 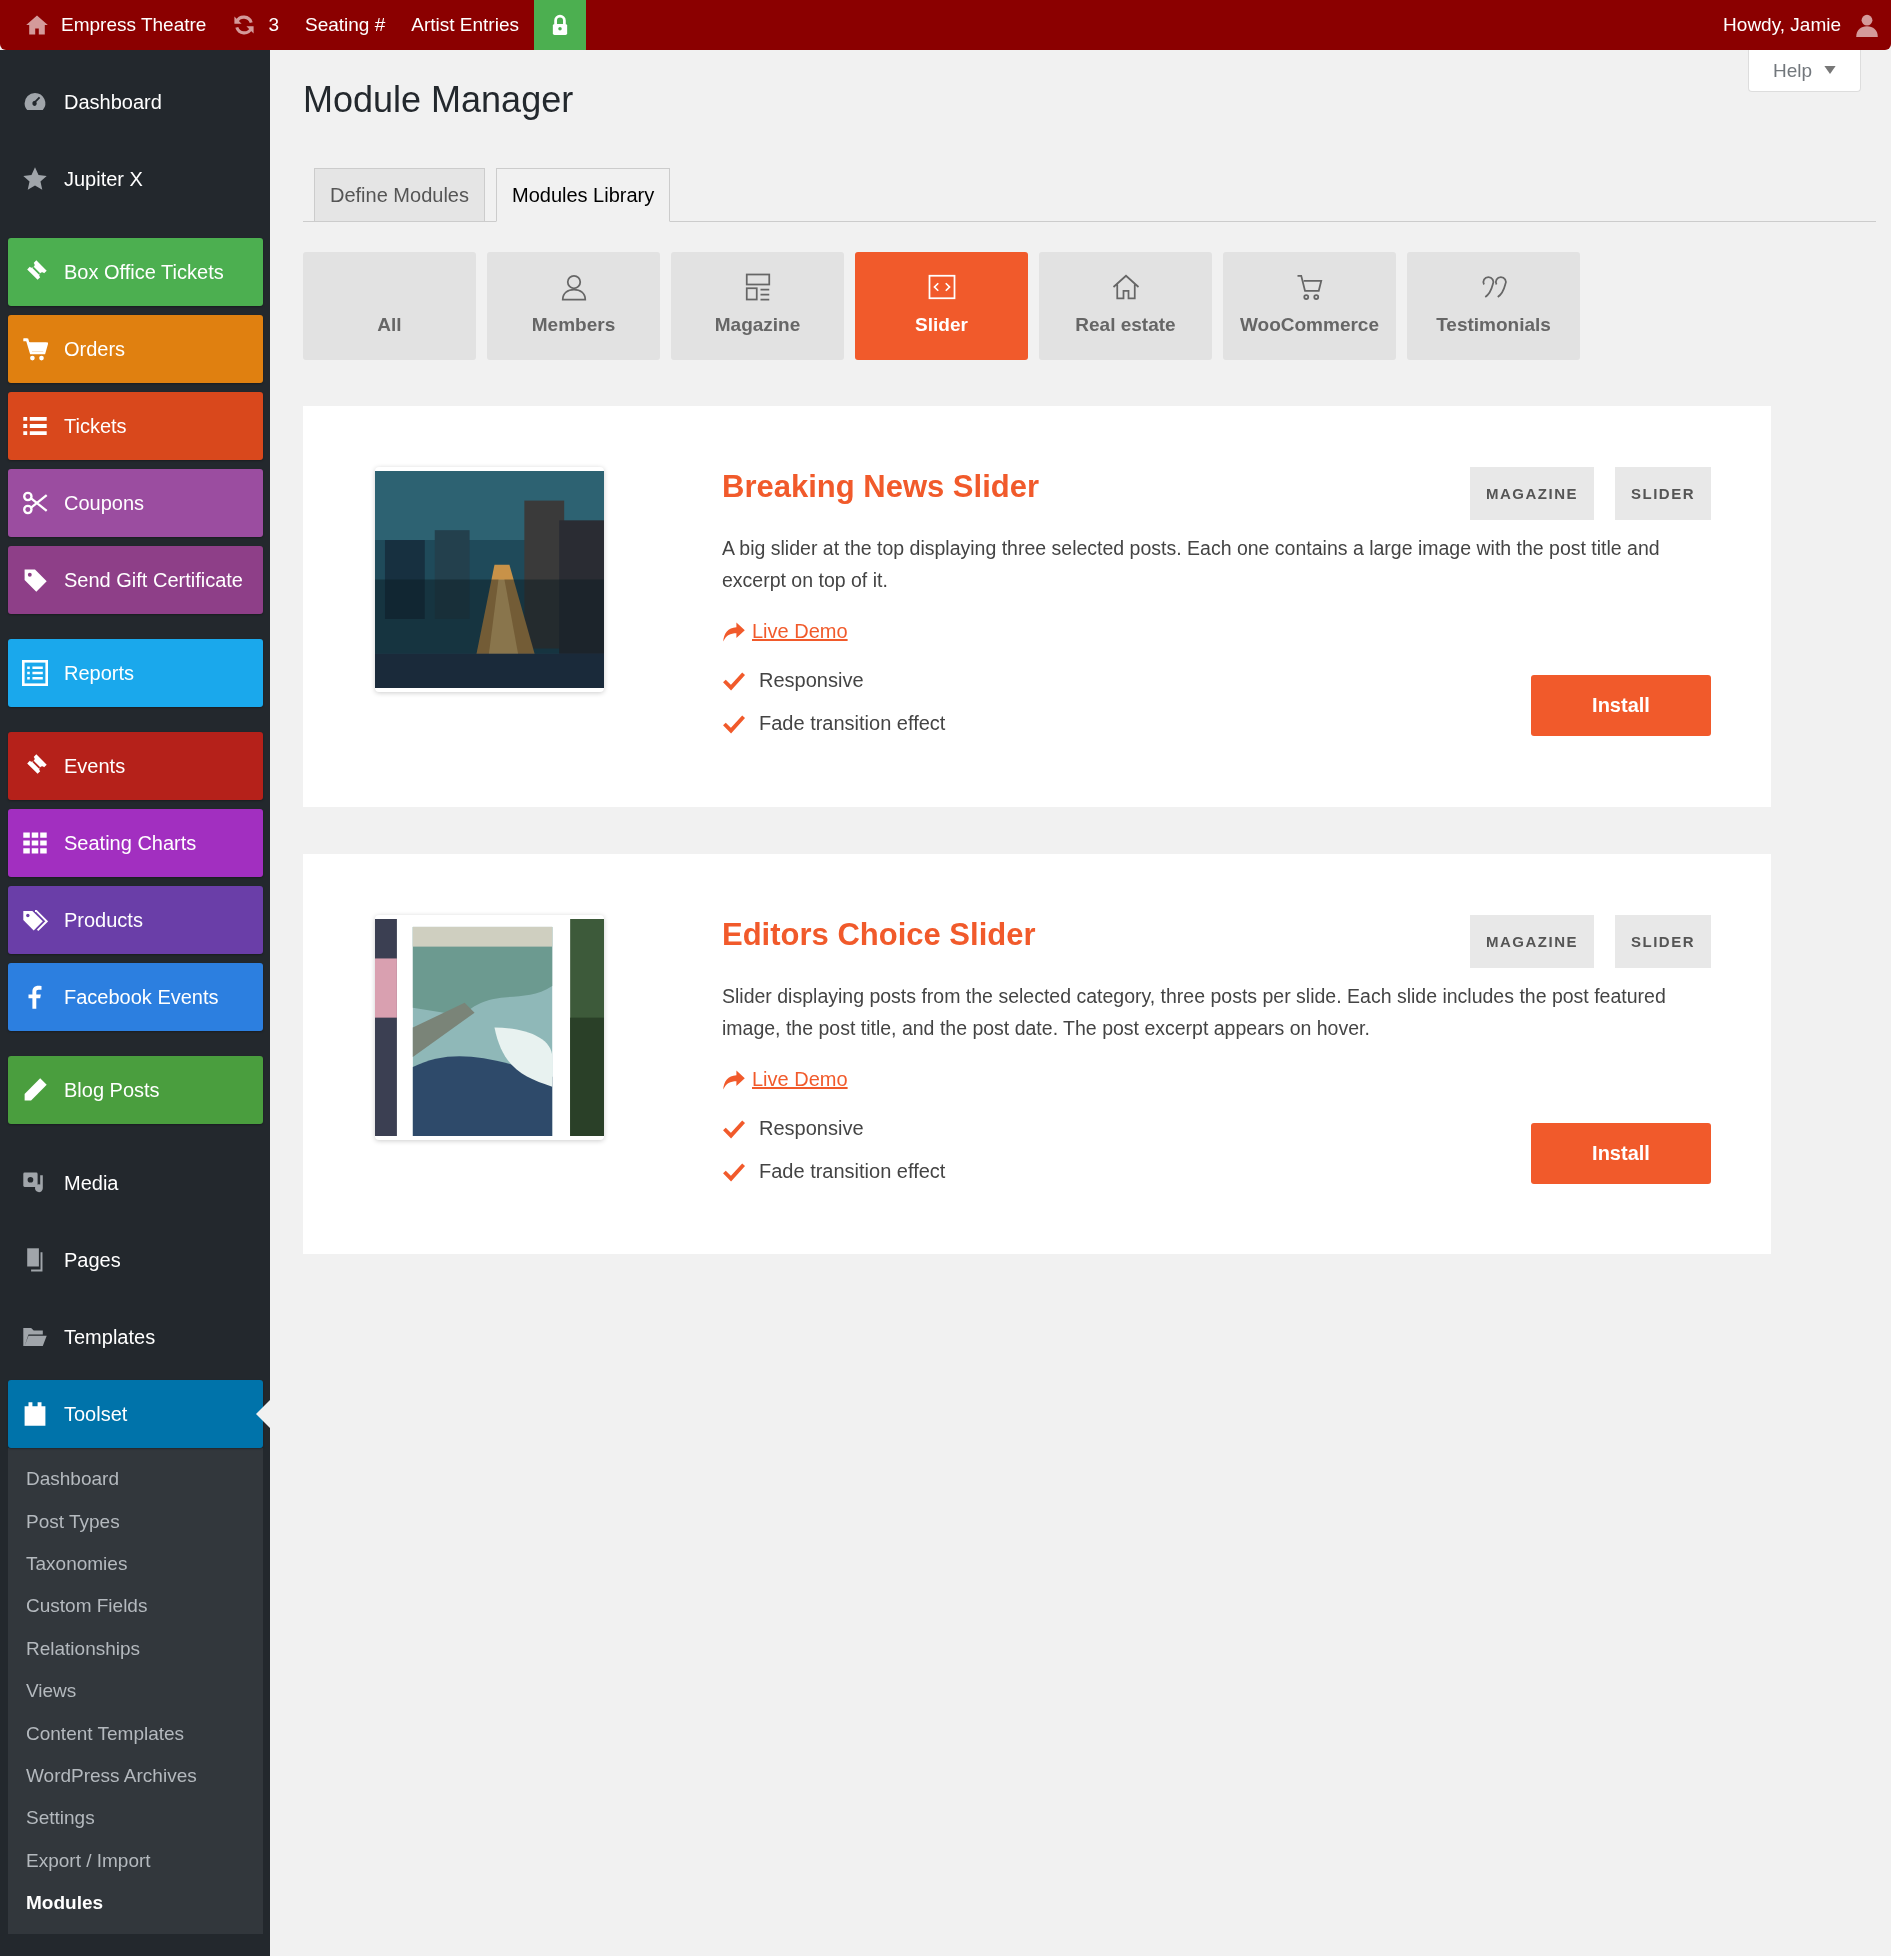 I want to click on site-link: Empress Theatre, so click(x=116, y=25).